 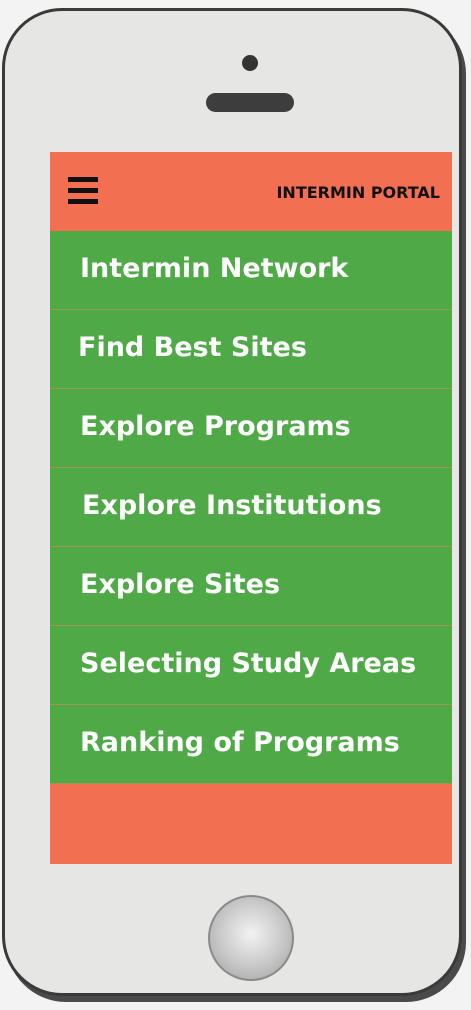 I want to click on hamburger-menu-icon, so click(x=83, y=191).